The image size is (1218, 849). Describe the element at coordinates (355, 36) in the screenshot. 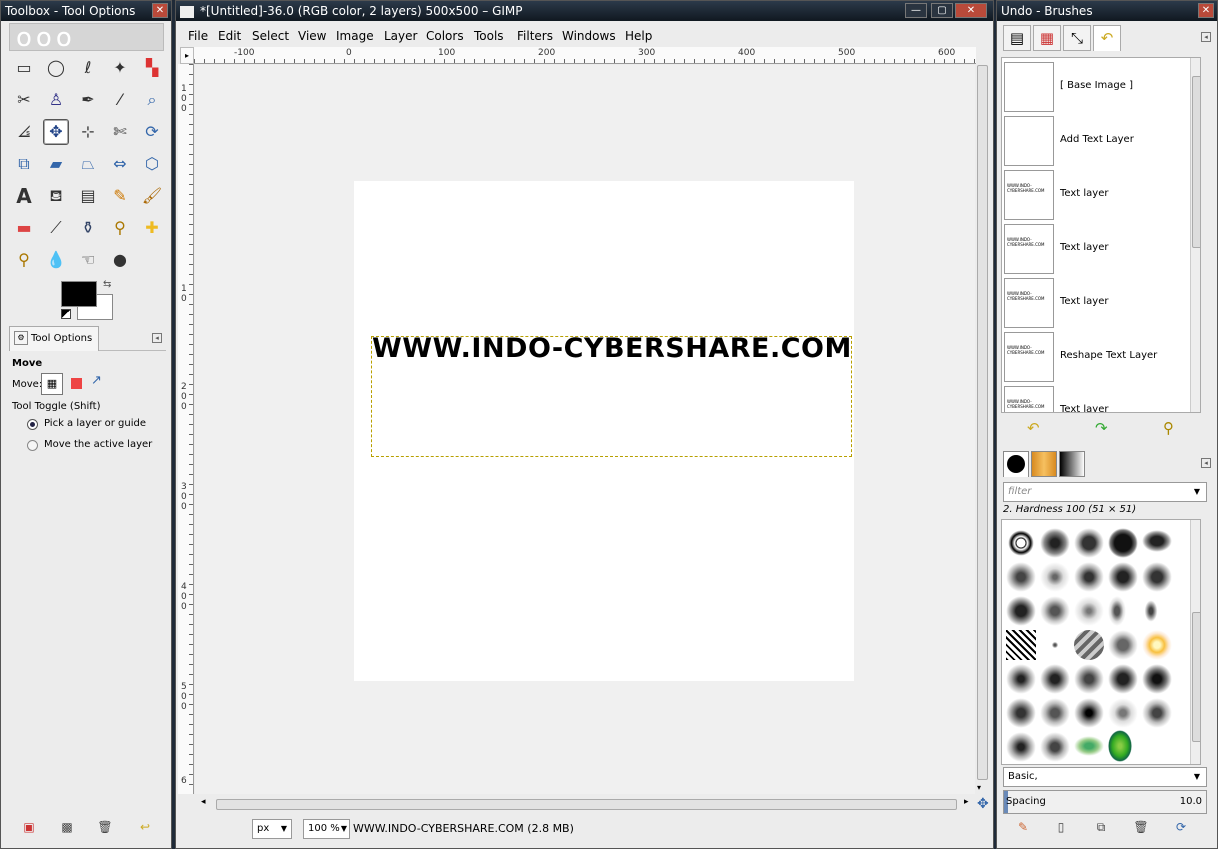

I see `menu-image: Image` at that location.